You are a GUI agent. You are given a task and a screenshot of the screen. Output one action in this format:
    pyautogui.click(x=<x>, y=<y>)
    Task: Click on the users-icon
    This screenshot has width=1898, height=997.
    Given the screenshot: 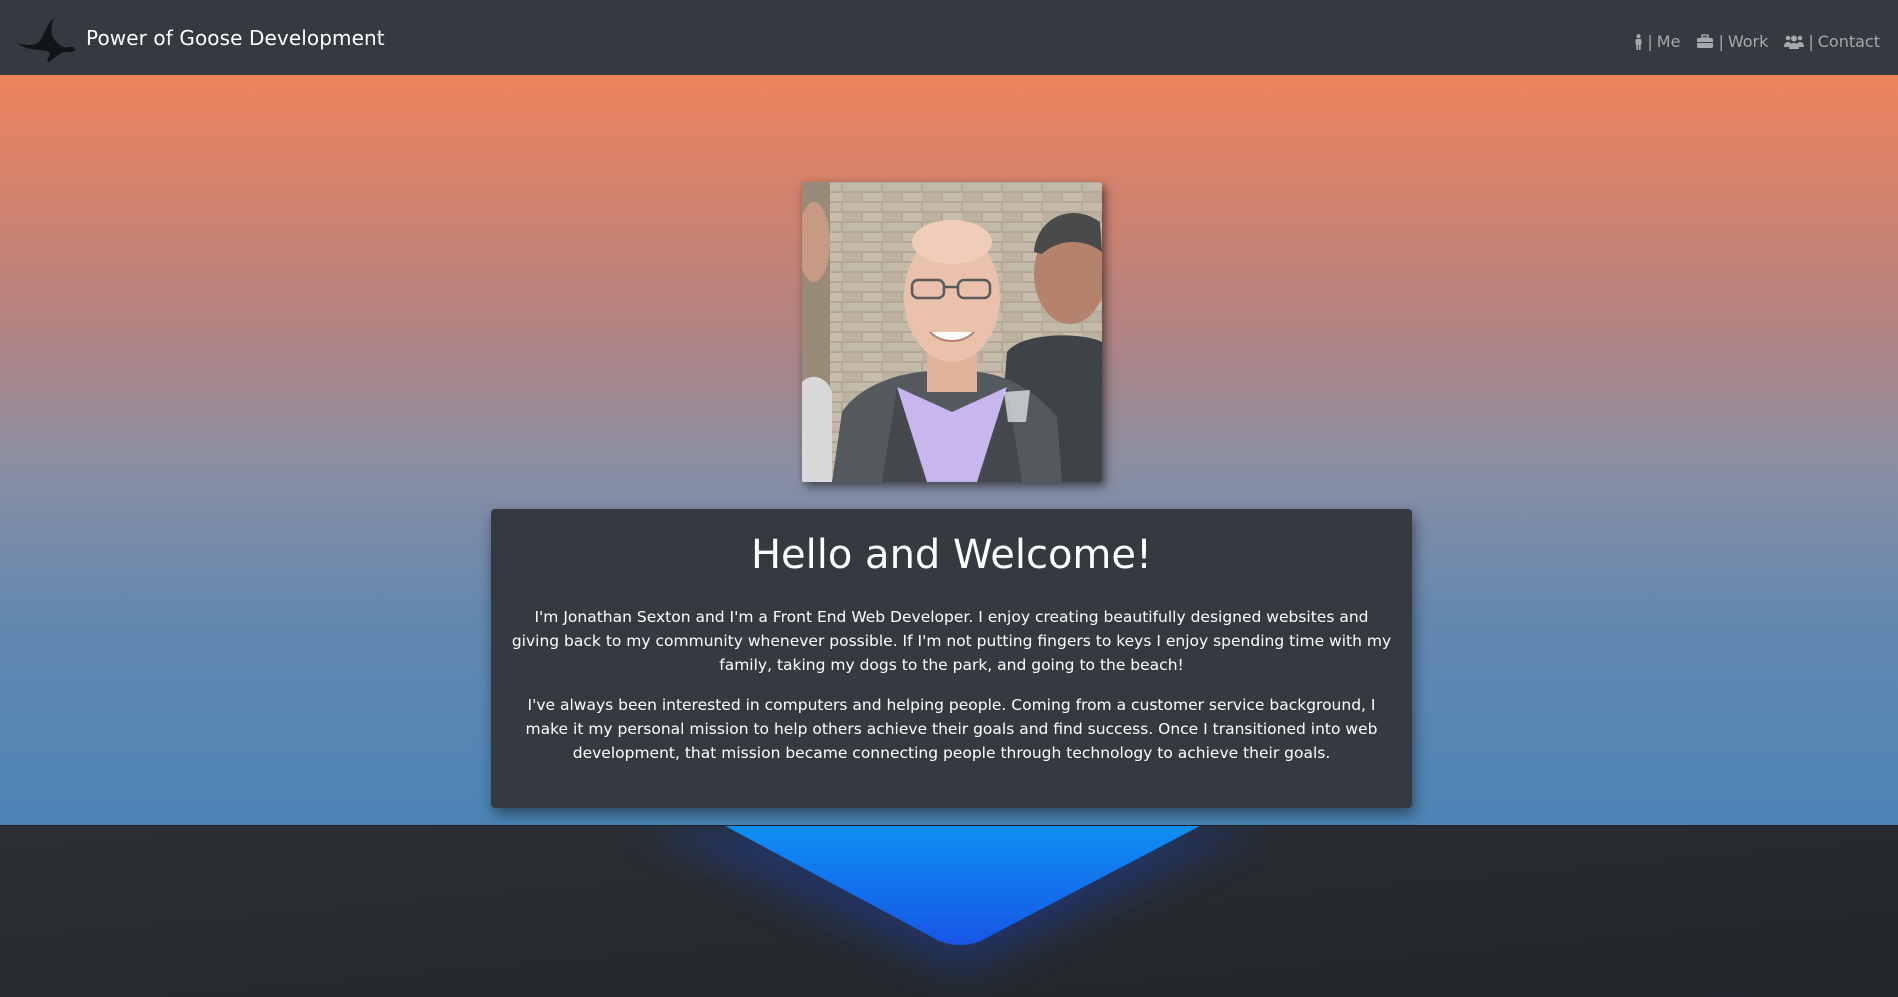 What is the action you would take?
    pyautogui.click(x=1794, y=42)
    